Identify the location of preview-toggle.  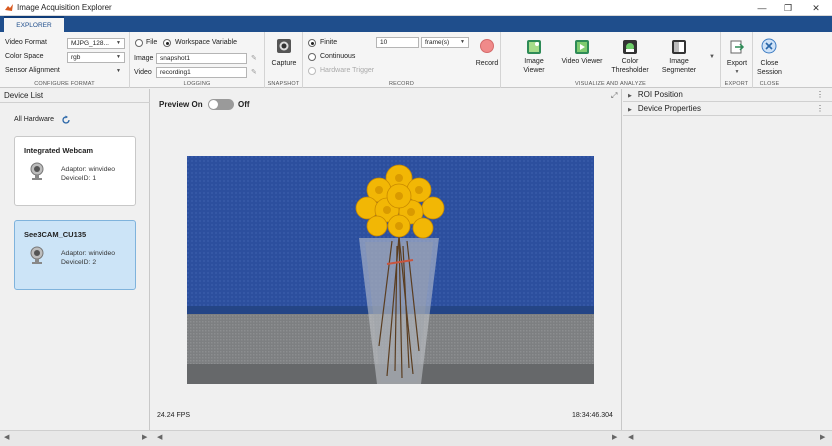
(221, 104).